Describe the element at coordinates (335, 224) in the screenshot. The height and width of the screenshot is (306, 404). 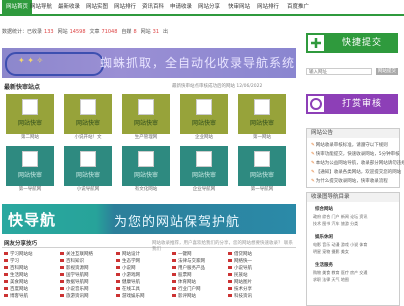
I see `guide-row: 技术 图书 汽车 旅游 分类` at that location.